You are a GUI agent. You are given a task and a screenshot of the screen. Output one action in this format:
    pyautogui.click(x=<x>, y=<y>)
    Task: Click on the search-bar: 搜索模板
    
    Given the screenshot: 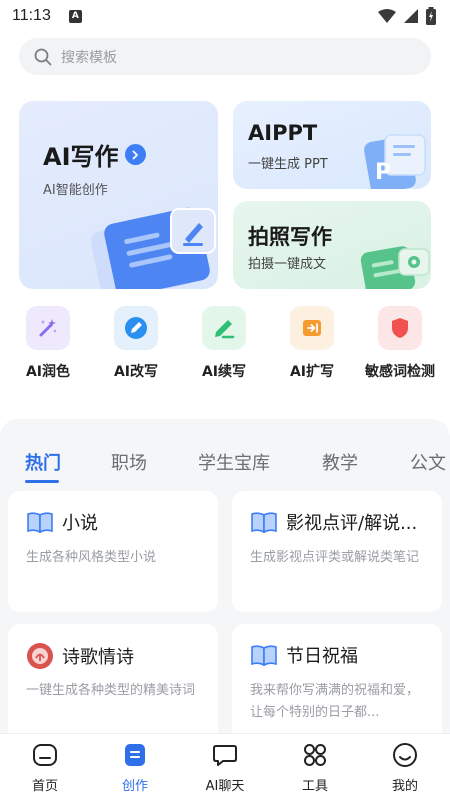 What is the action you would take?
    pyautogui.click(x=225, y=56)
    